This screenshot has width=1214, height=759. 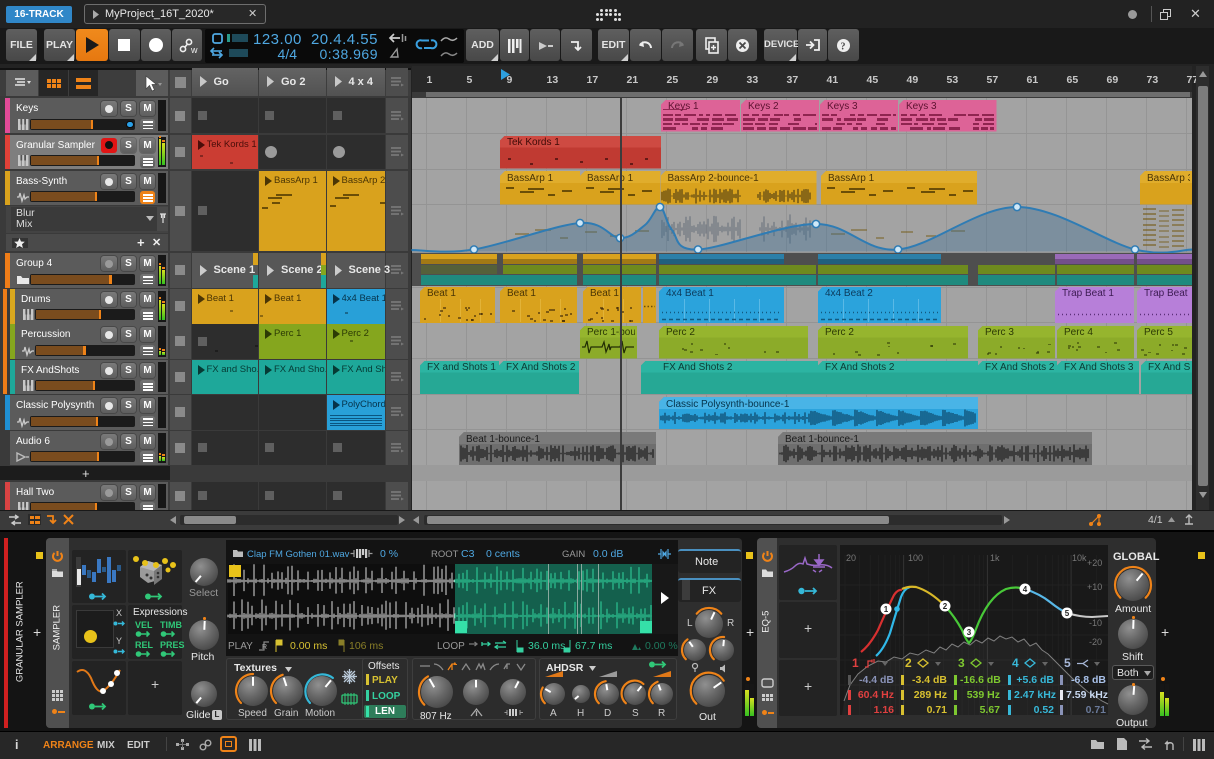 I want to click on svg-text: 1, so click(x=886, y=609).